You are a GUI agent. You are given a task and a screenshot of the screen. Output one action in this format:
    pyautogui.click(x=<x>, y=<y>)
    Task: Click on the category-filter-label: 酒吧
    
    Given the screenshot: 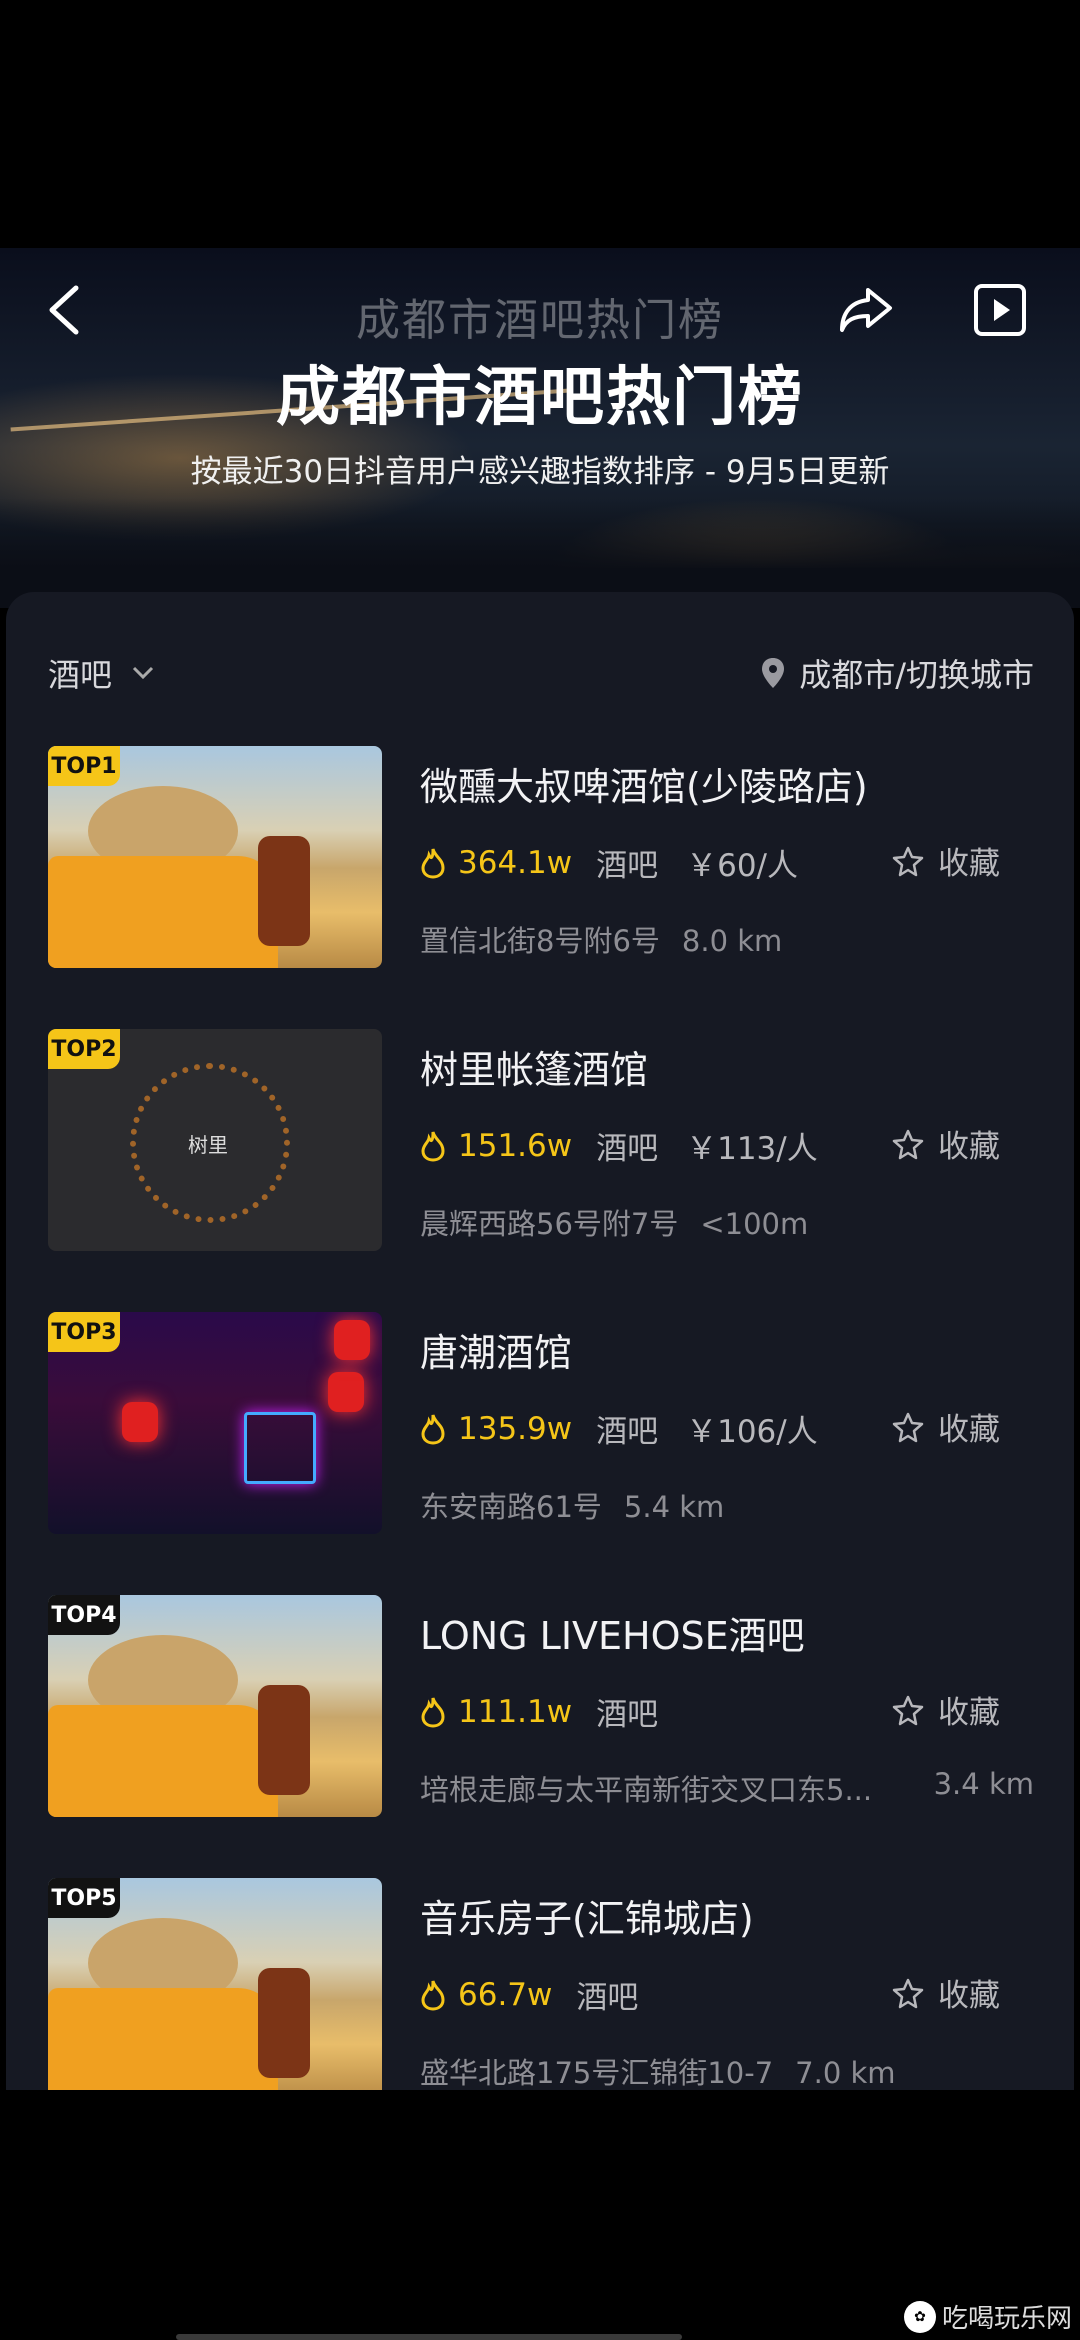 What is the action you would take?
    pyautogui.click(x=80, y=675)
    